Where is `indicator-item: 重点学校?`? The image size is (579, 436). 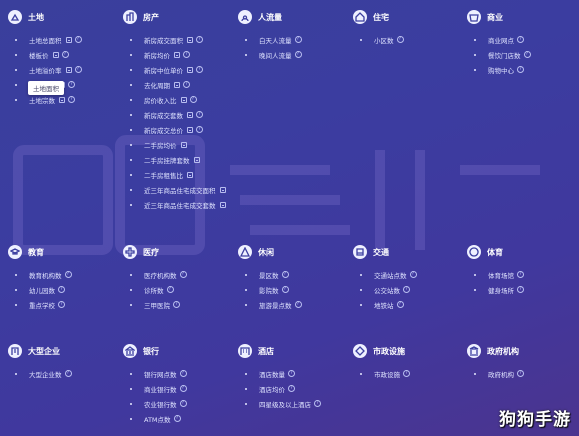 indicator-item: 重点学校? is located at coordinates (43, 304).